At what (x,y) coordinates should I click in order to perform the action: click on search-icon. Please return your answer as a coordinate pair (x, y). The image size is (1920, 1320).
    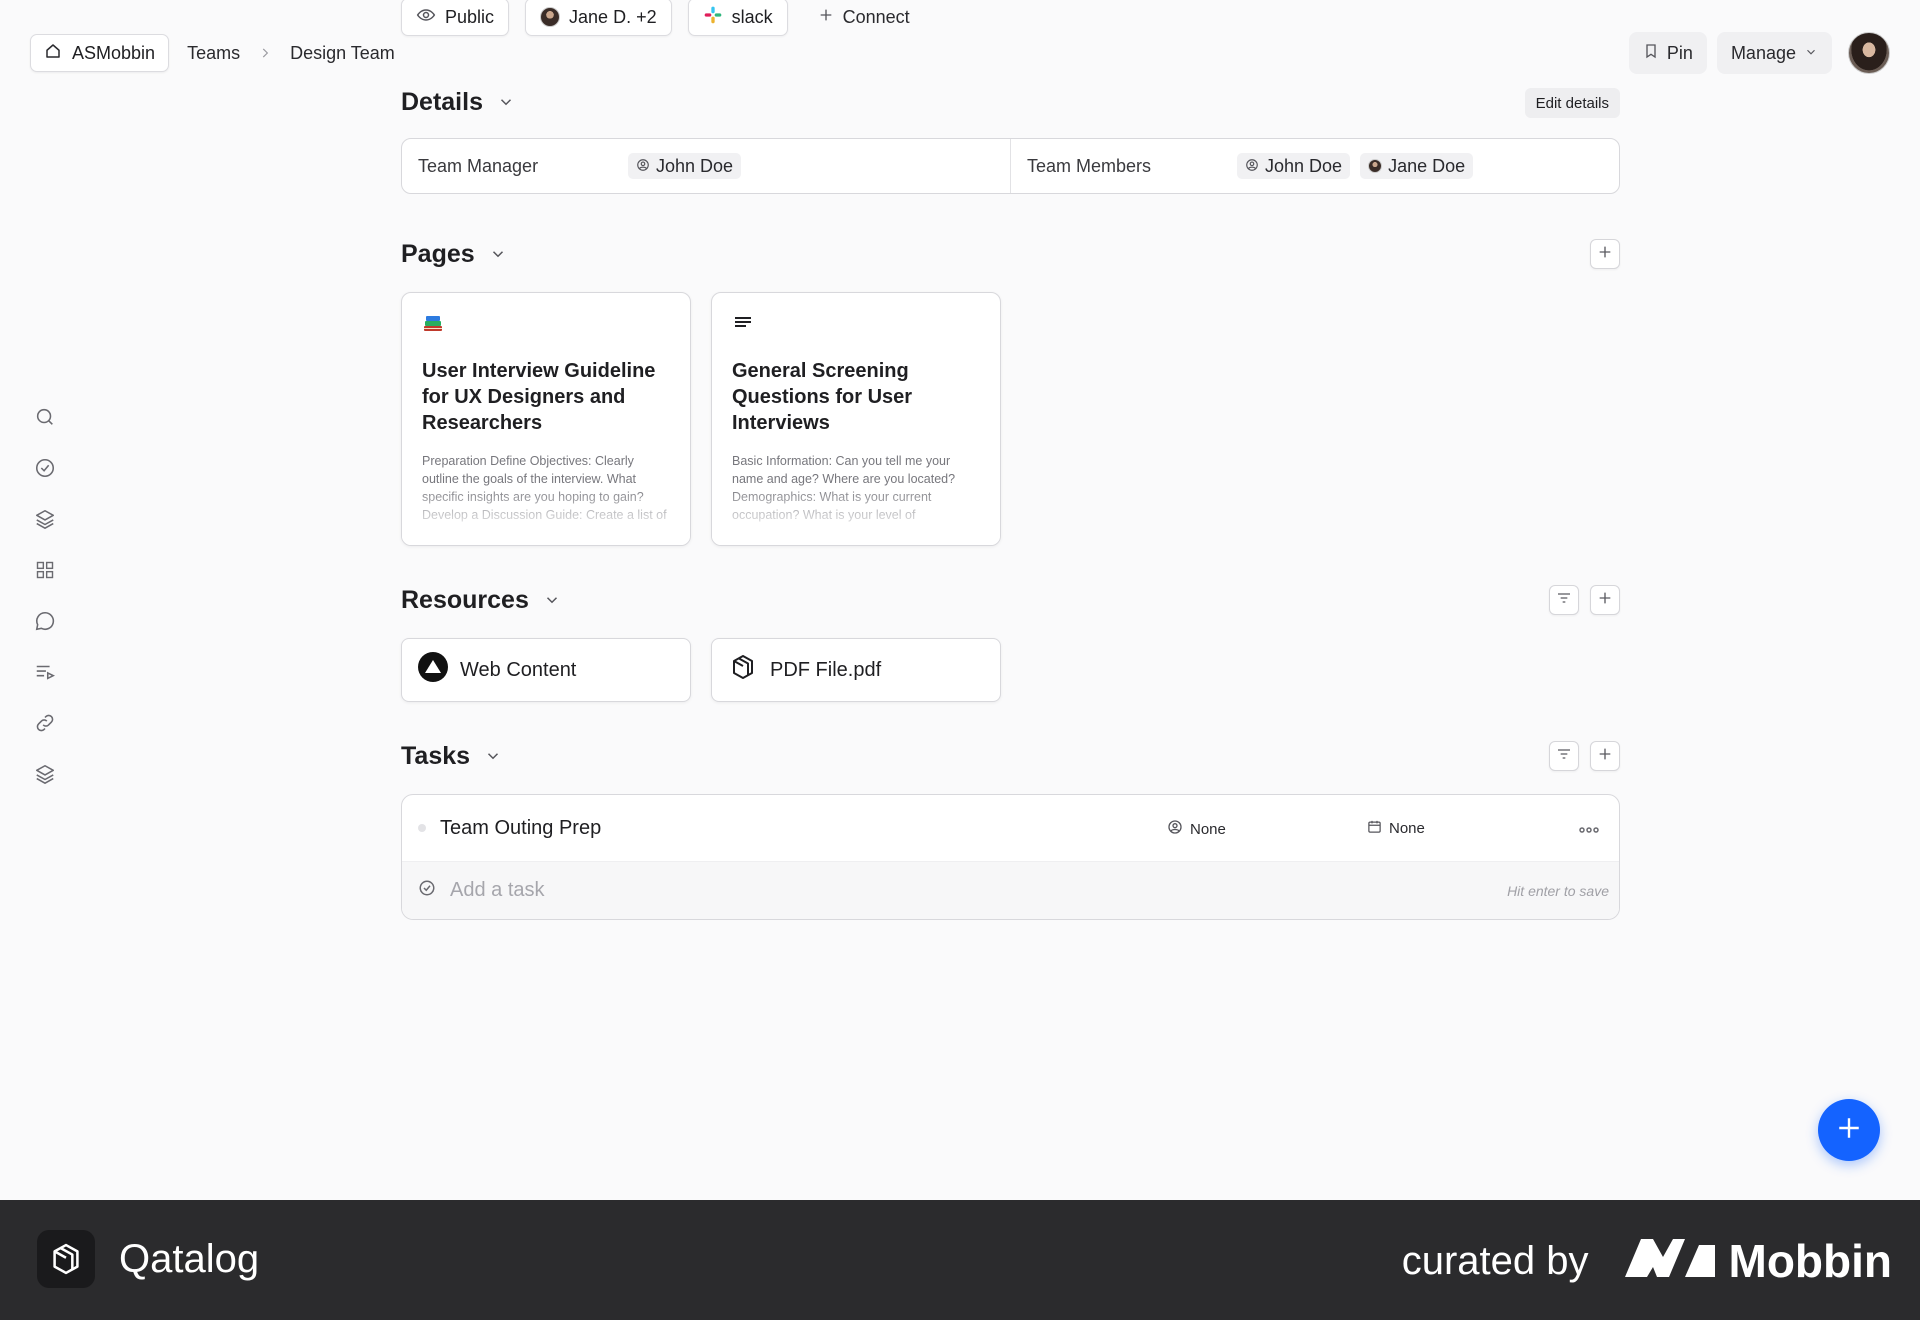
    Looking at the image, I should click on (45, 417).